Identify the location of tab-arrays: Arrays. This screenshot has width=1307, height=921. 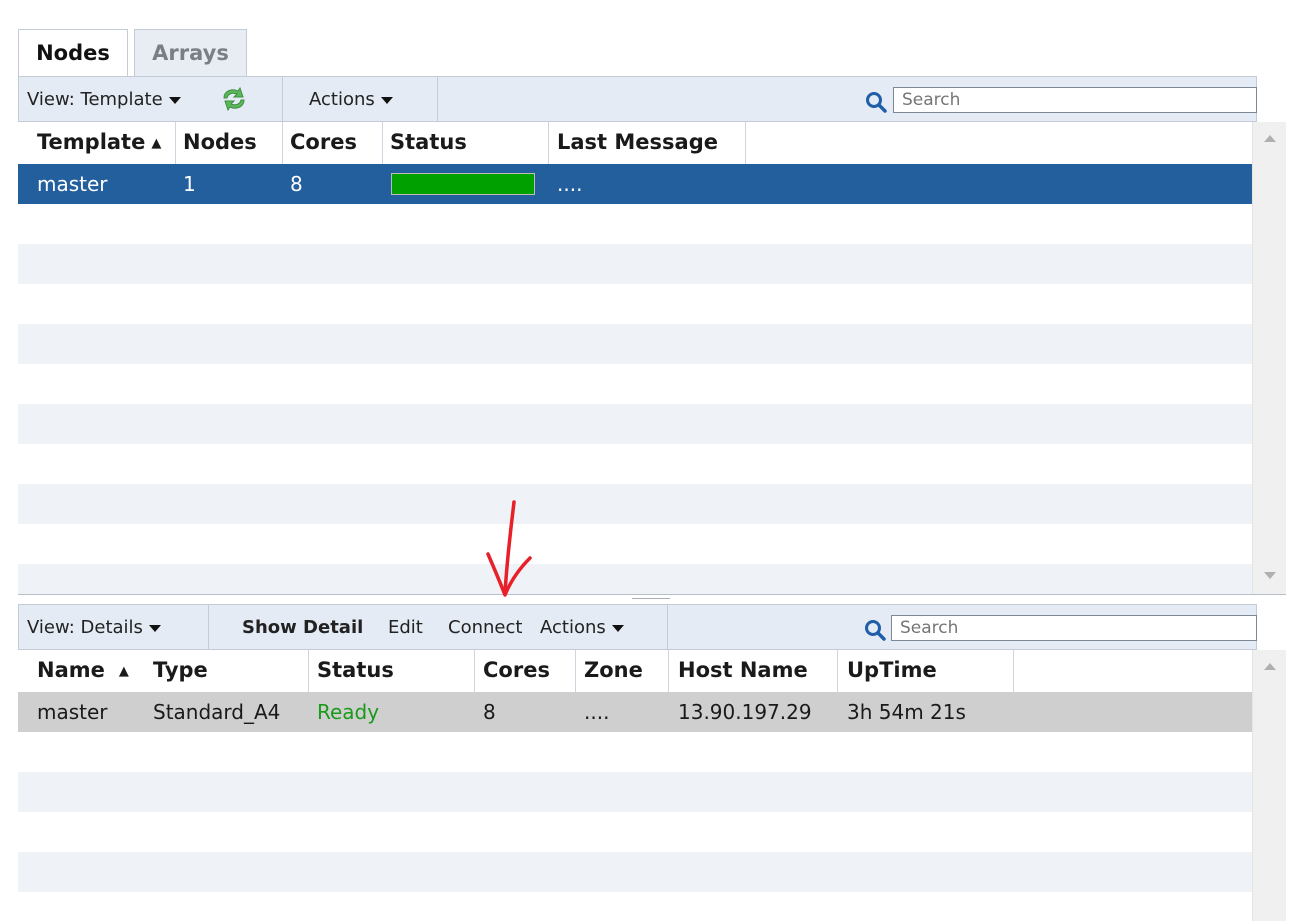
(190, 52).